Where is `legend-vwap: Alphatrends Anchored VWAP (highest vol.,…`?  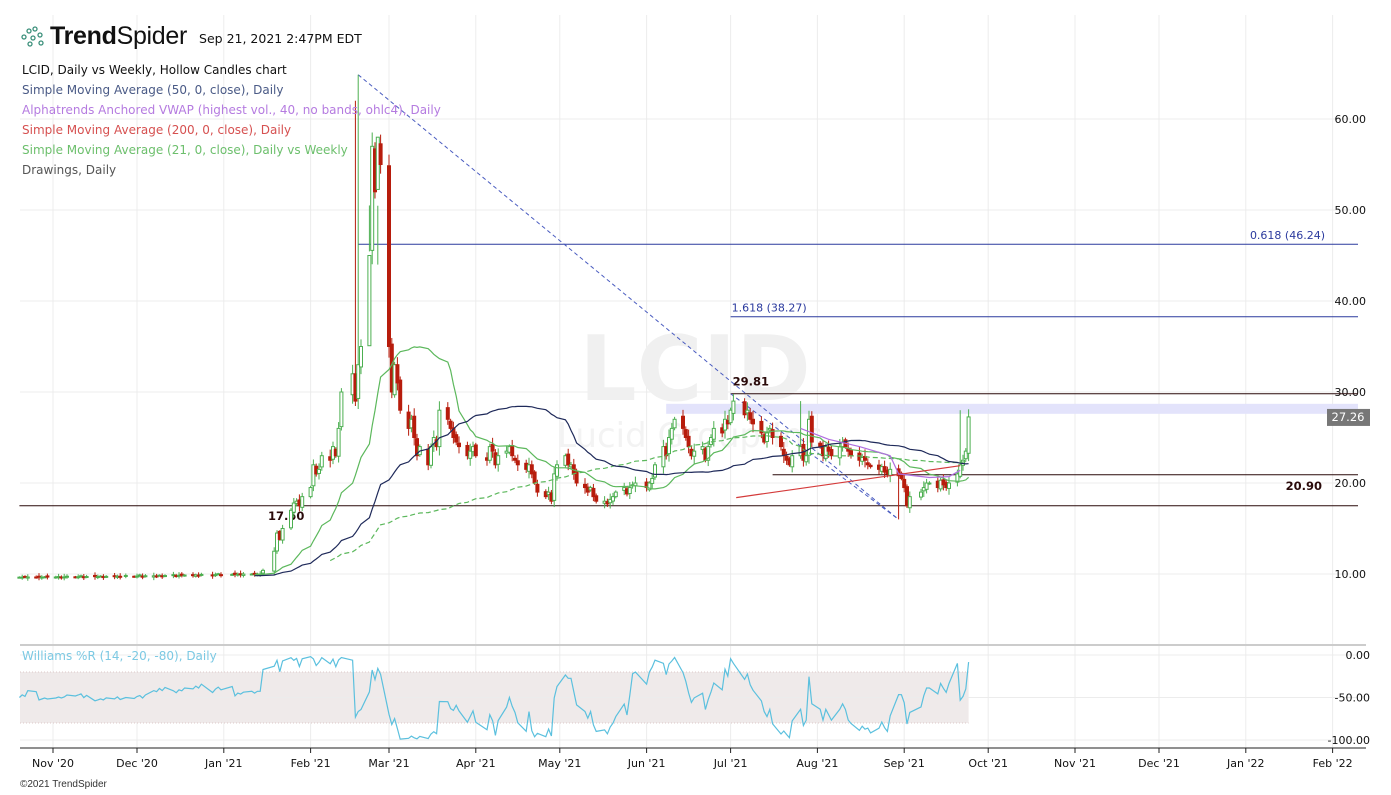 legend-vwap: Alphatrends Anchored VWAP (highest vol.,… is located at coordinates (231, 110).